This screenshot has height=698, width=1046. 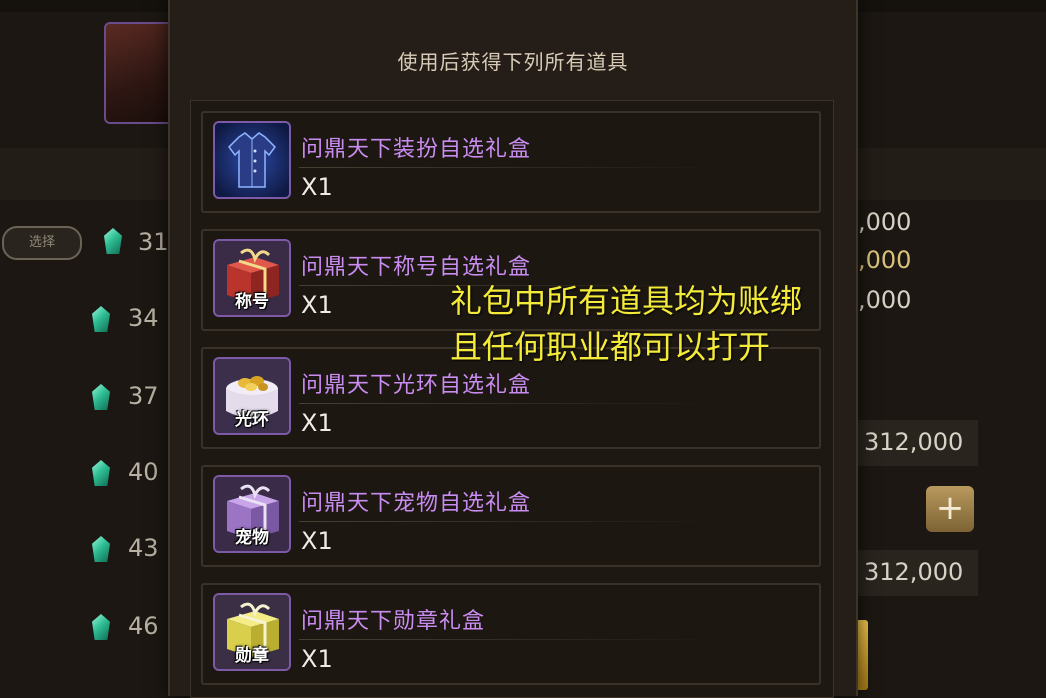 I want to click on red-gift-box-icon: 称号, so click(x=252, y=278).